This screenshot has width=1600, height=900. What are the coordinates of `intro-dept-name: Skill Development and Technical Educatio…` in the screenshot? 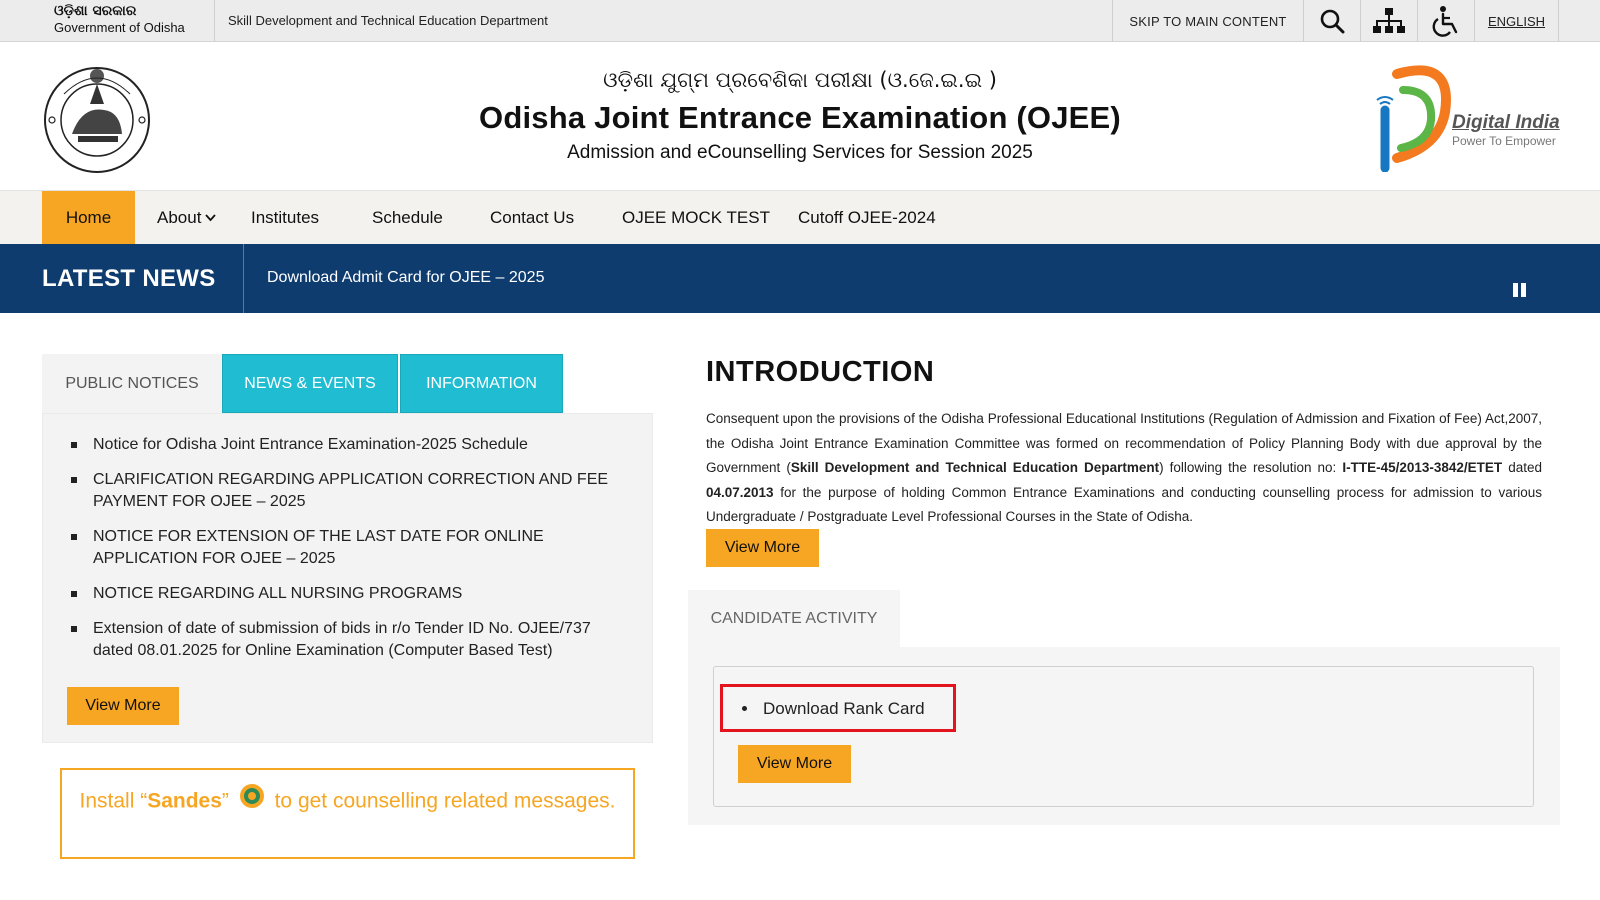 It's located at (975, 467).